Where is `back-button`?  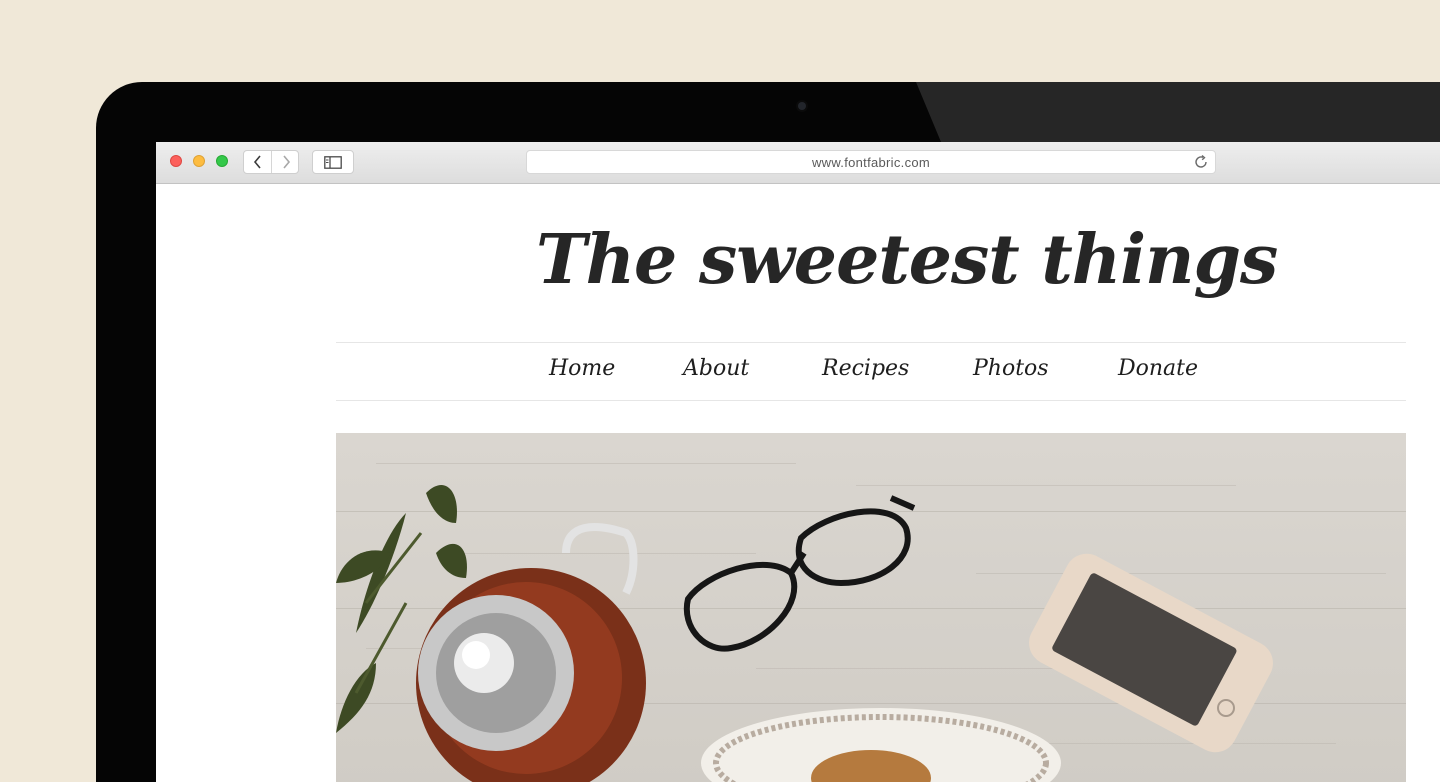 back-button is located at coordinates (258, 162).